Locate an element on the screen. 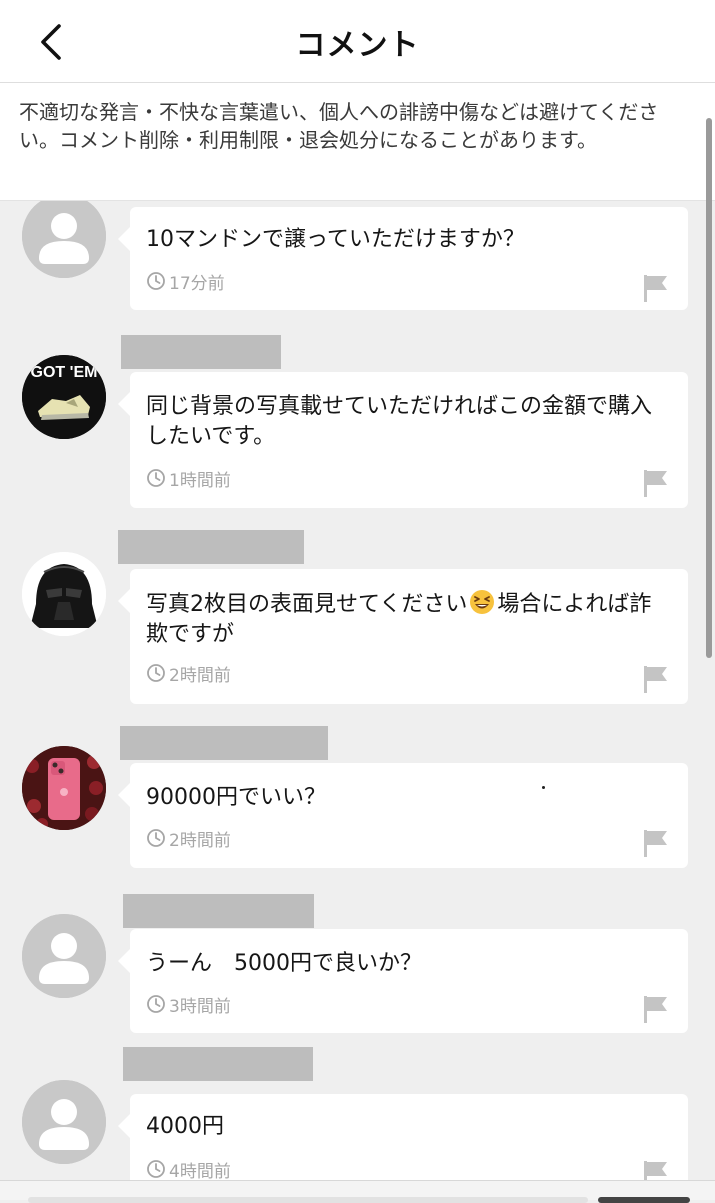 Image resolution: width=715 pixels, height=1203 pixels. gotem-sneaker-photo: GOT 'EM is located at coordinates (64, 397).